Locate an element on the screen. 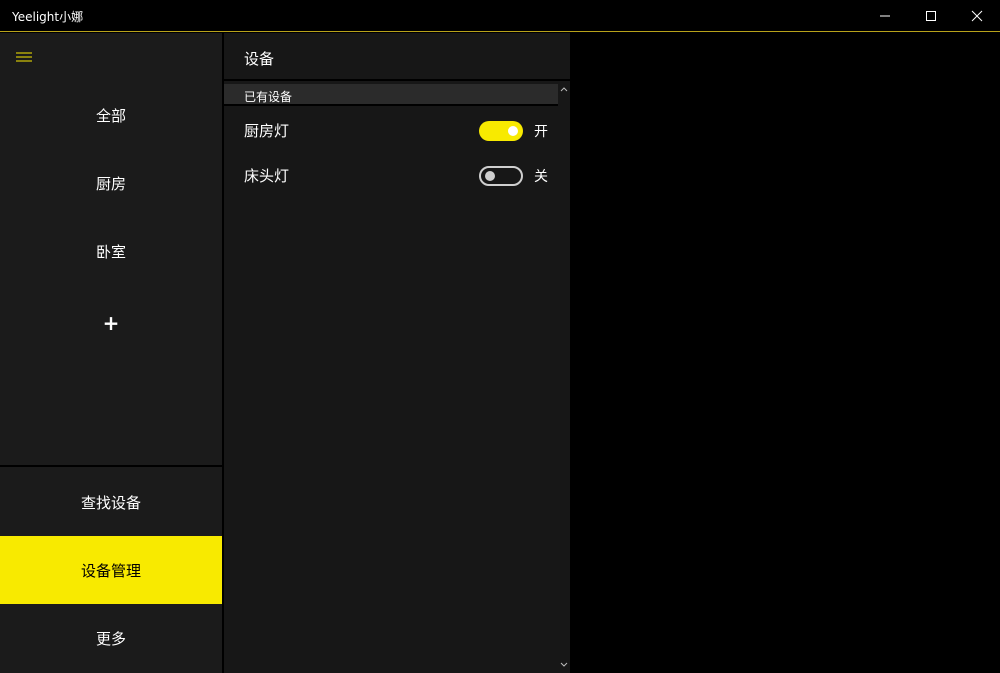  close-icon is located at coordinates (977, 15).